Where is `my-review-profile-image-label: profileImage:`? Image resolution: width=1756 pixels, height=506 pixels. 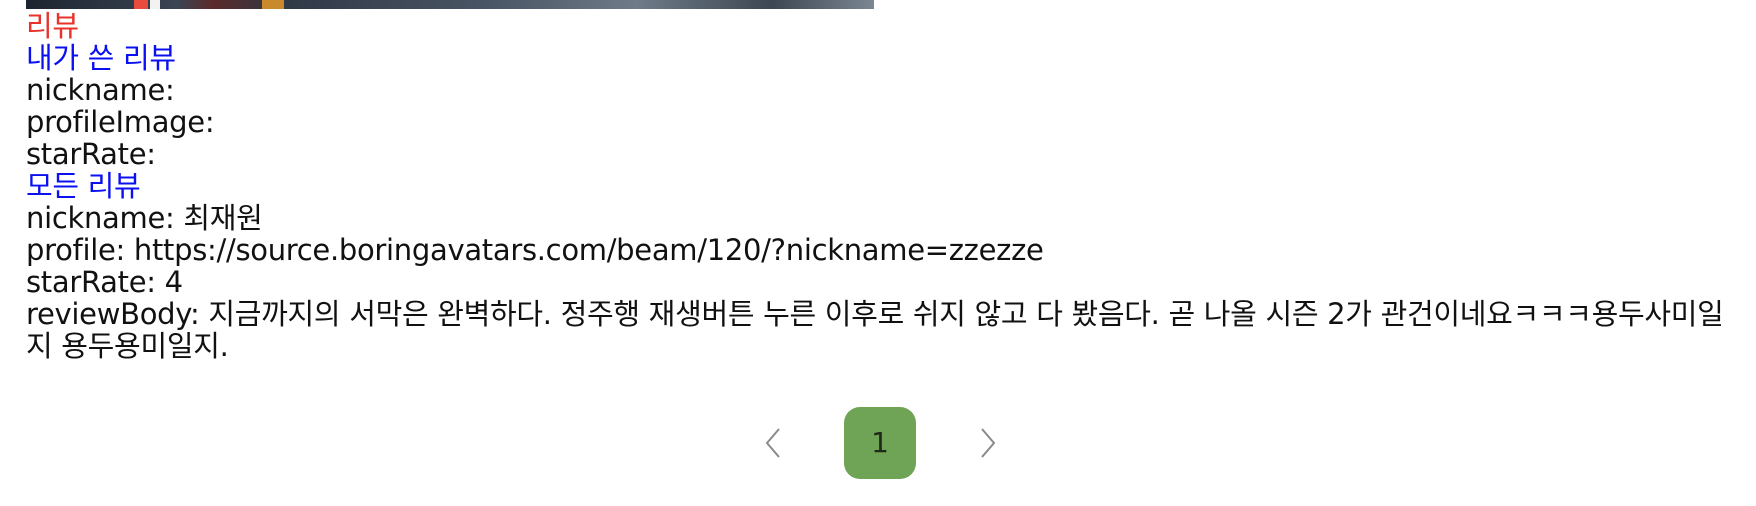
my-review-profile-image-label: profileImage: is located at coordinates (120, 122).